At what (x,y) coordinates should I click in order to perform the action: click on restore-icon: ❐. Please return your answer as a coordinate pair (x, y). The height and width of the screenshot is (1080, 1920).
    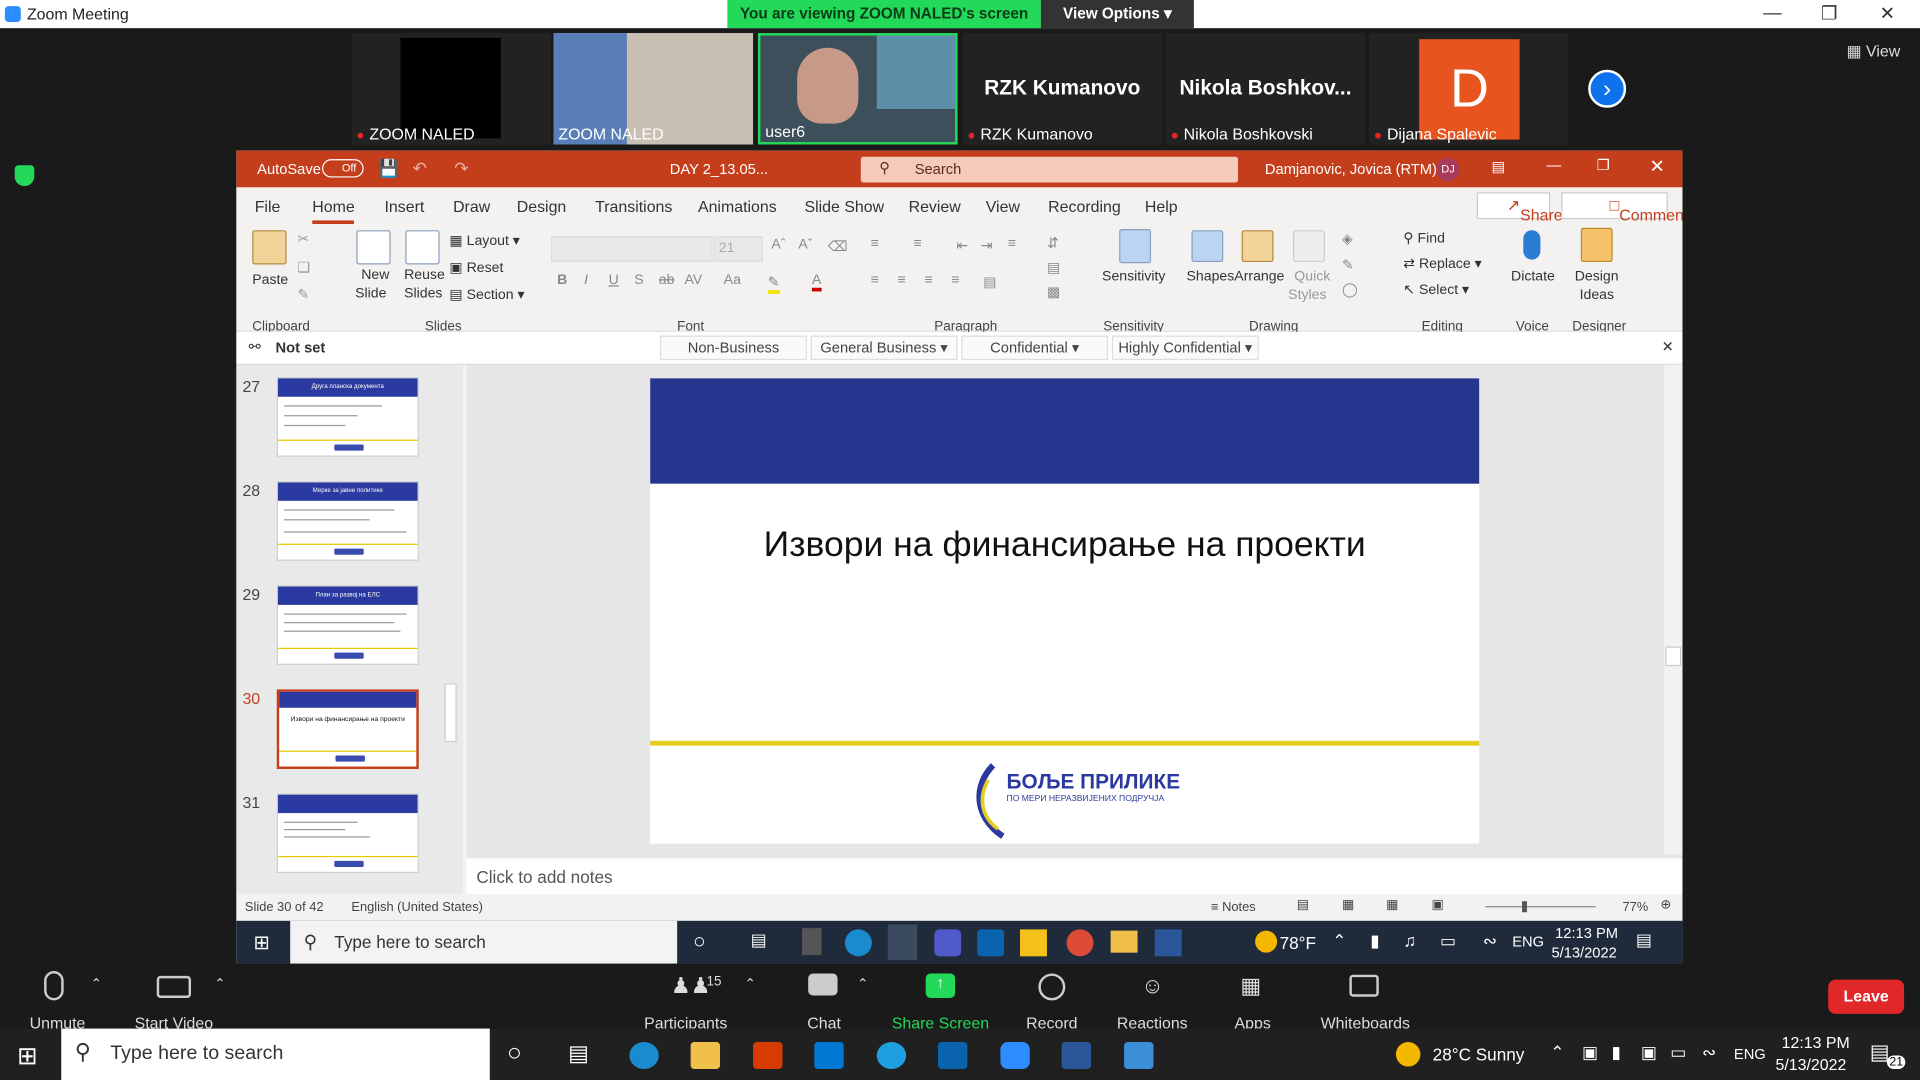
    Looking at the image, I should click on (1829, 13).